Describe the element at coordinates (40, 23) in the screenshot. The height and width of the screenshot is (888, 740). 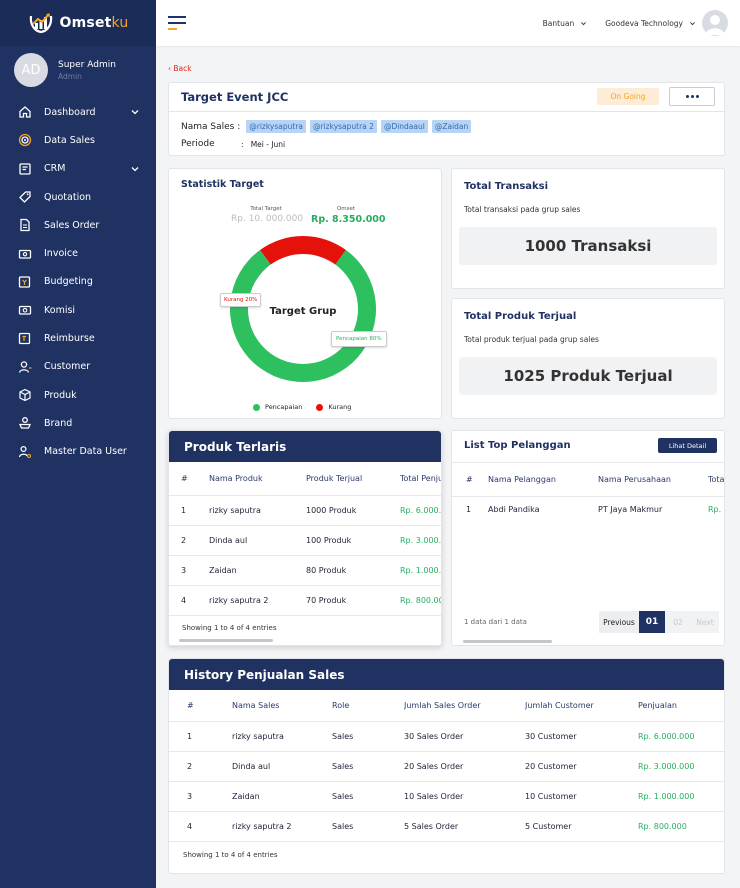
I see `logo-icon` at that location.